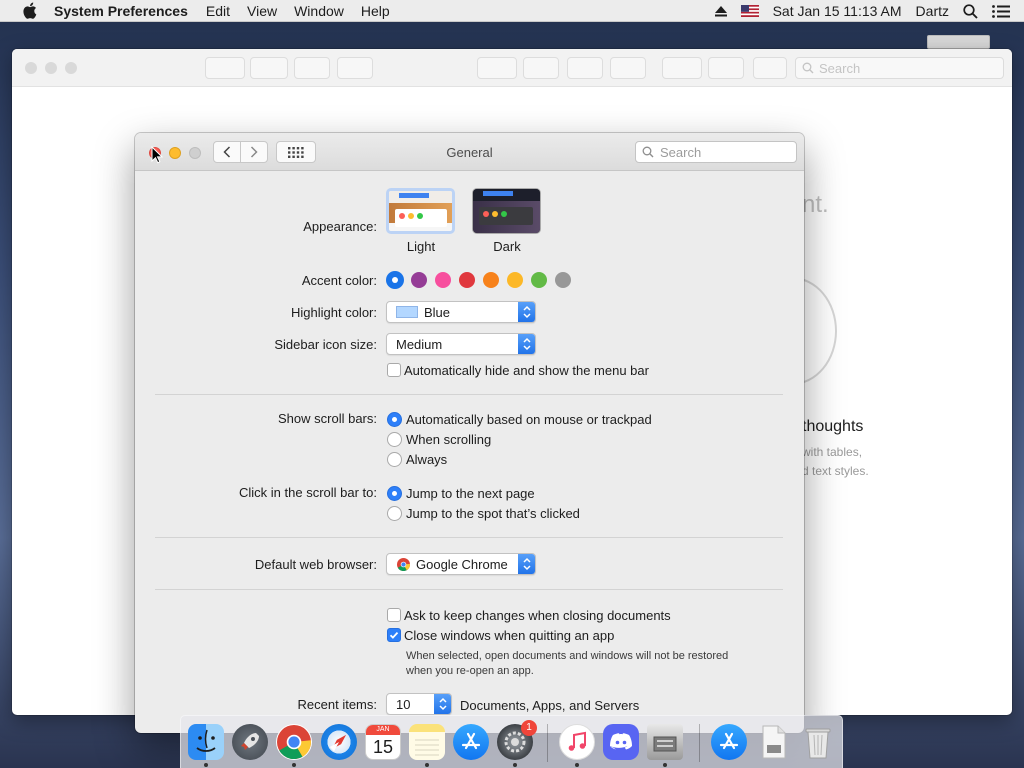 This screenshot has width=1024, height=768. Describe the element at coordinates (157, 157) in the screenshot. I see `mouse-cursor` at that location.